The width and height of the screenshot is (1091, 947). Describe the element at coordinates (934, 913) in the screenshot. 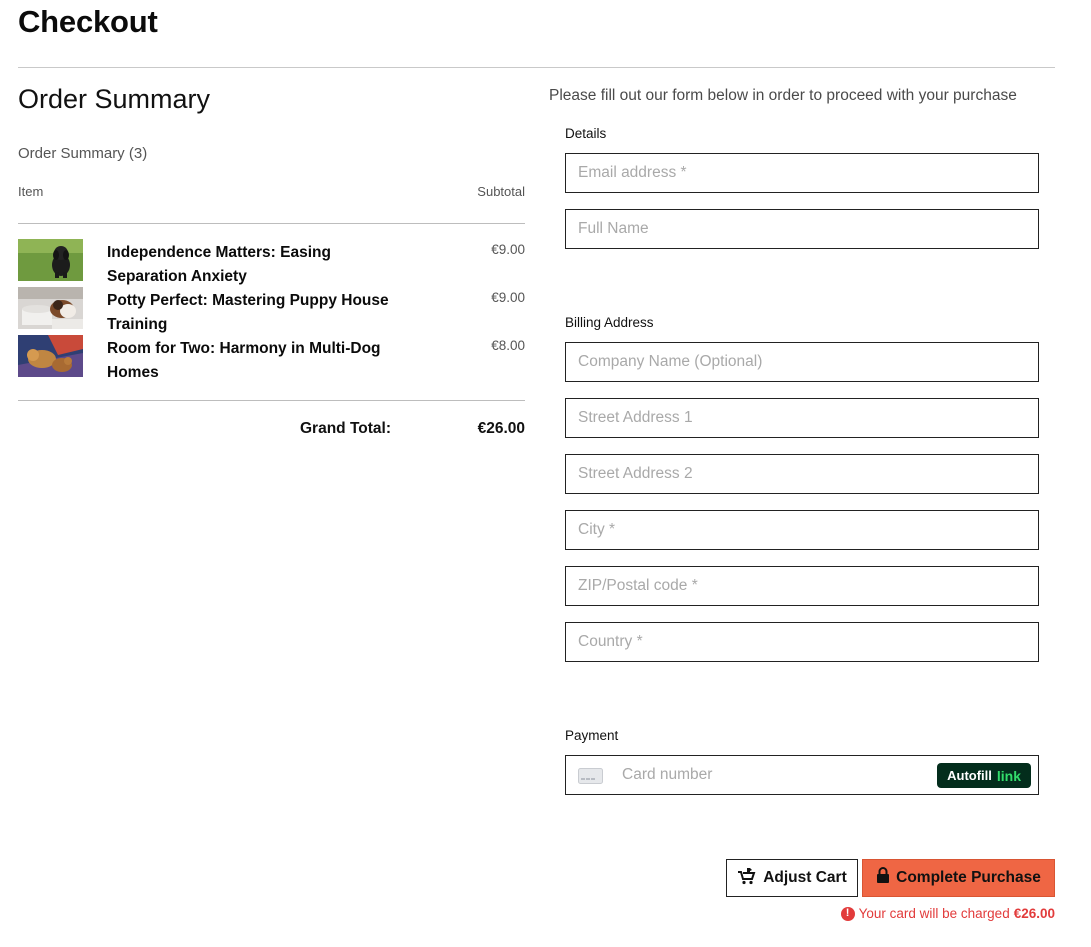

I see `charge-notice-text: Your card will be charged` at that location.